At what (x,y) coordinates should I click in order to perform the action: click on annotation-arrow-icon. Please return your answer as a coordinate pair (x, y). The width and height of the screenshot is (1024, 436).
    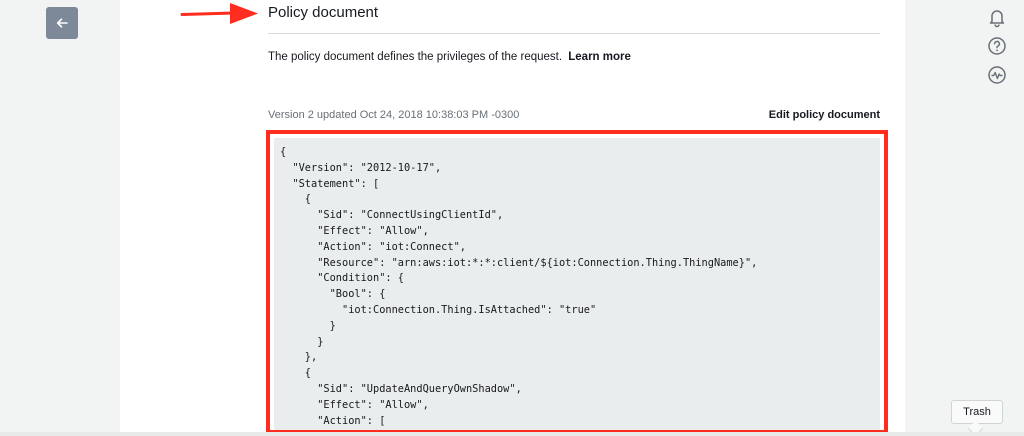
    Looking at the image, I should click on (219, 13).